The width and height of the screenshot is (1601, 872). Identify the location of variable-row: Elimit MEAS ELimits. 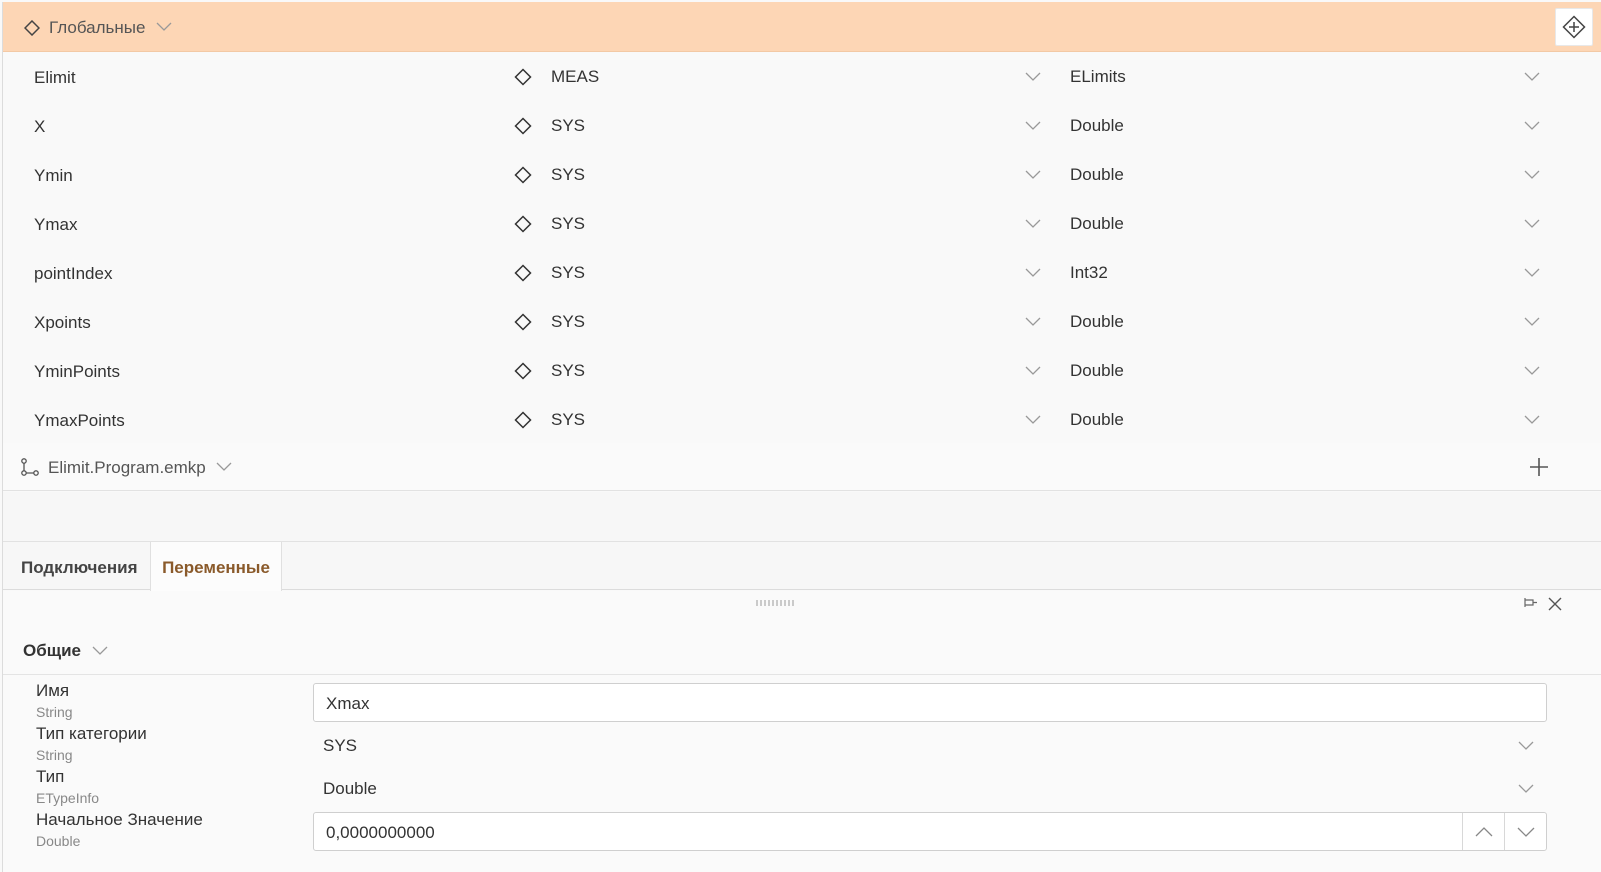
(802, 77).